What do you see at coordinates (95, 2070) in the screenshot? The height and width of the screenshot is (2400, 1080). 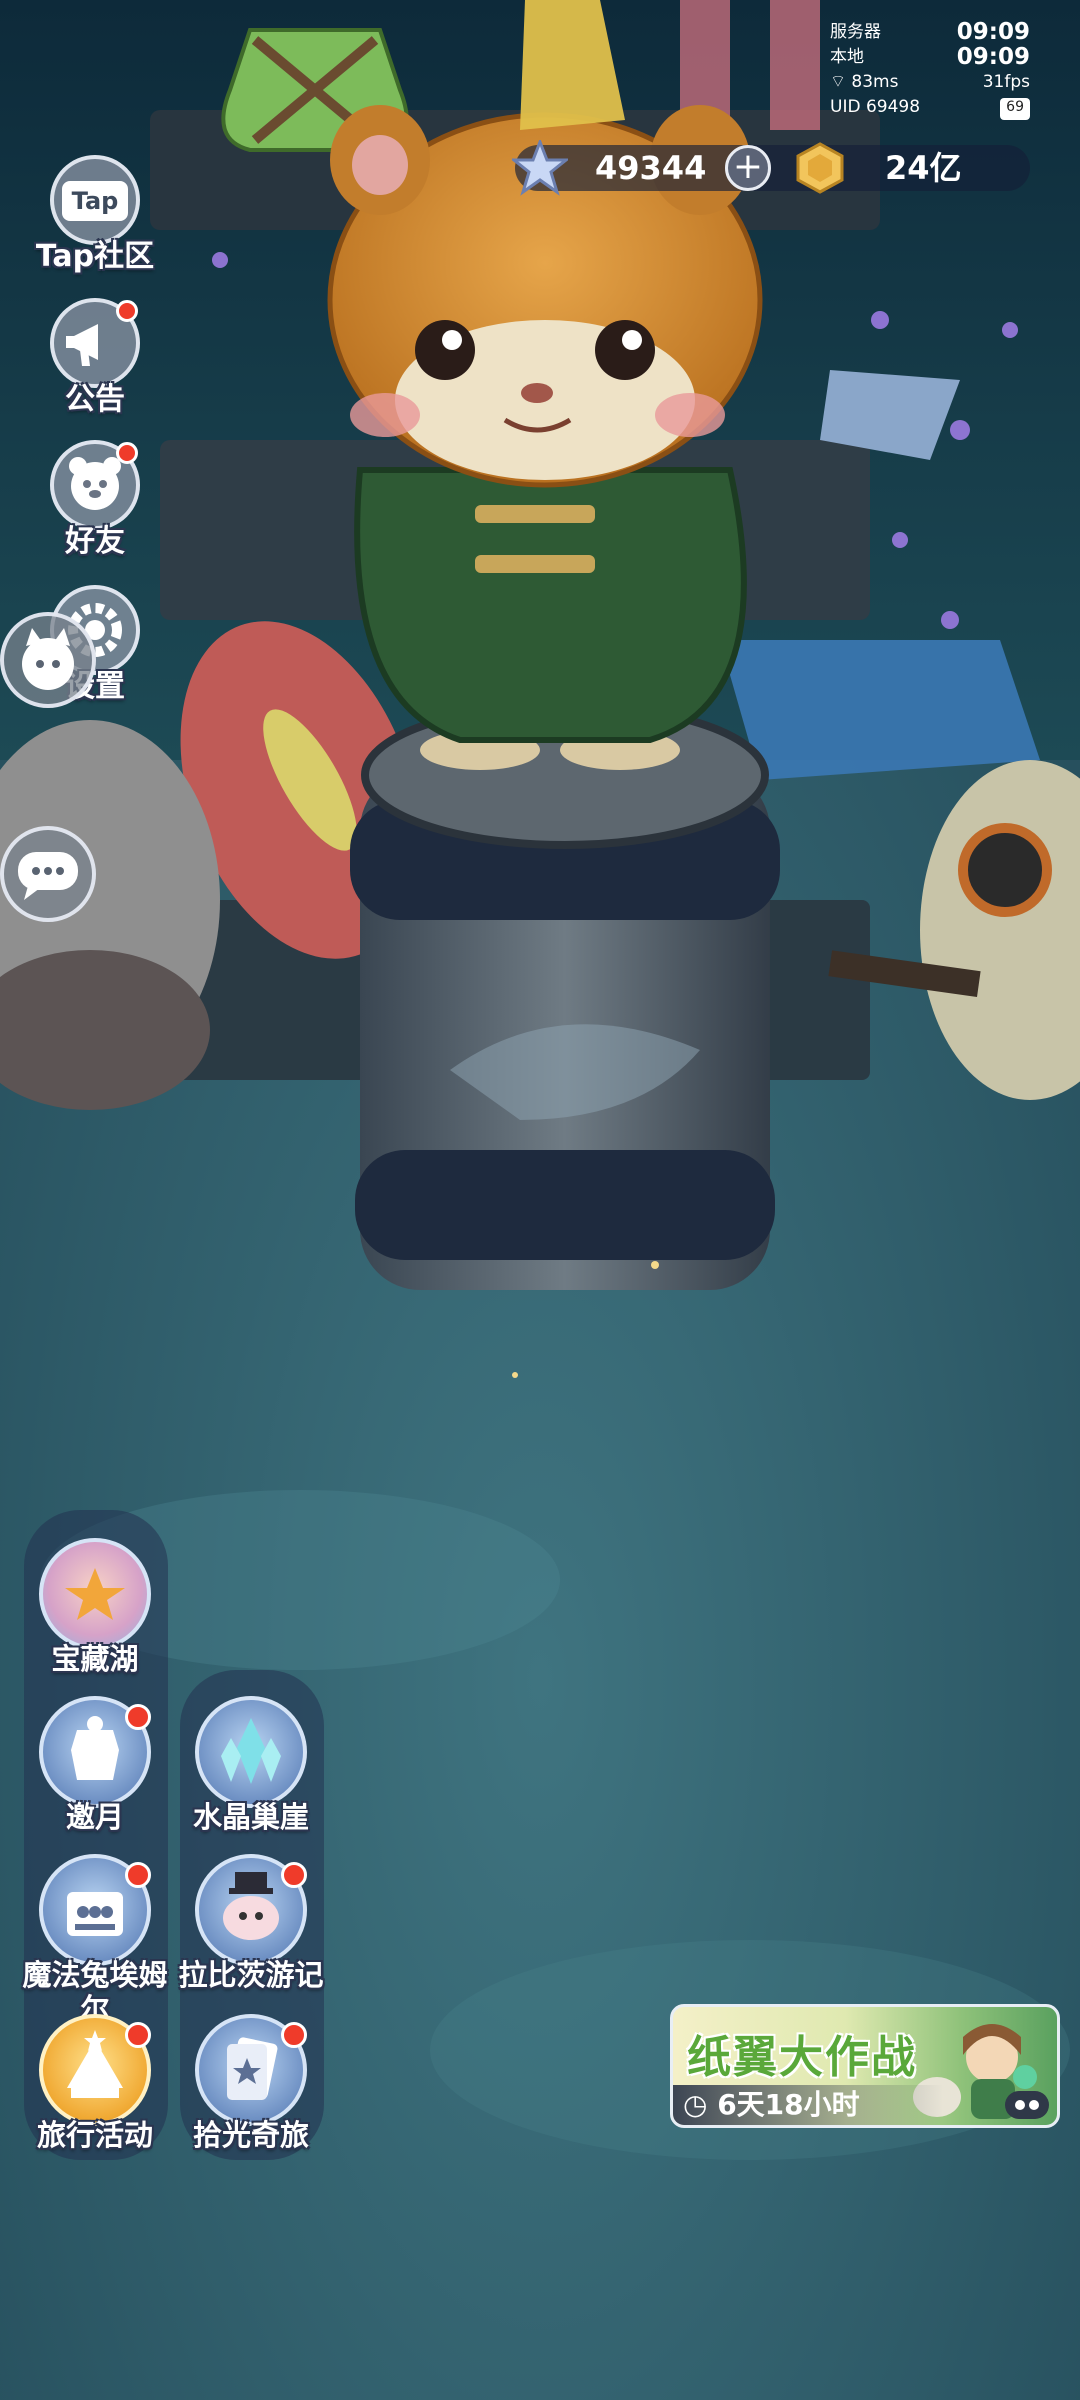 I see `travel-event-icon` at bounding box center [95, 2070].